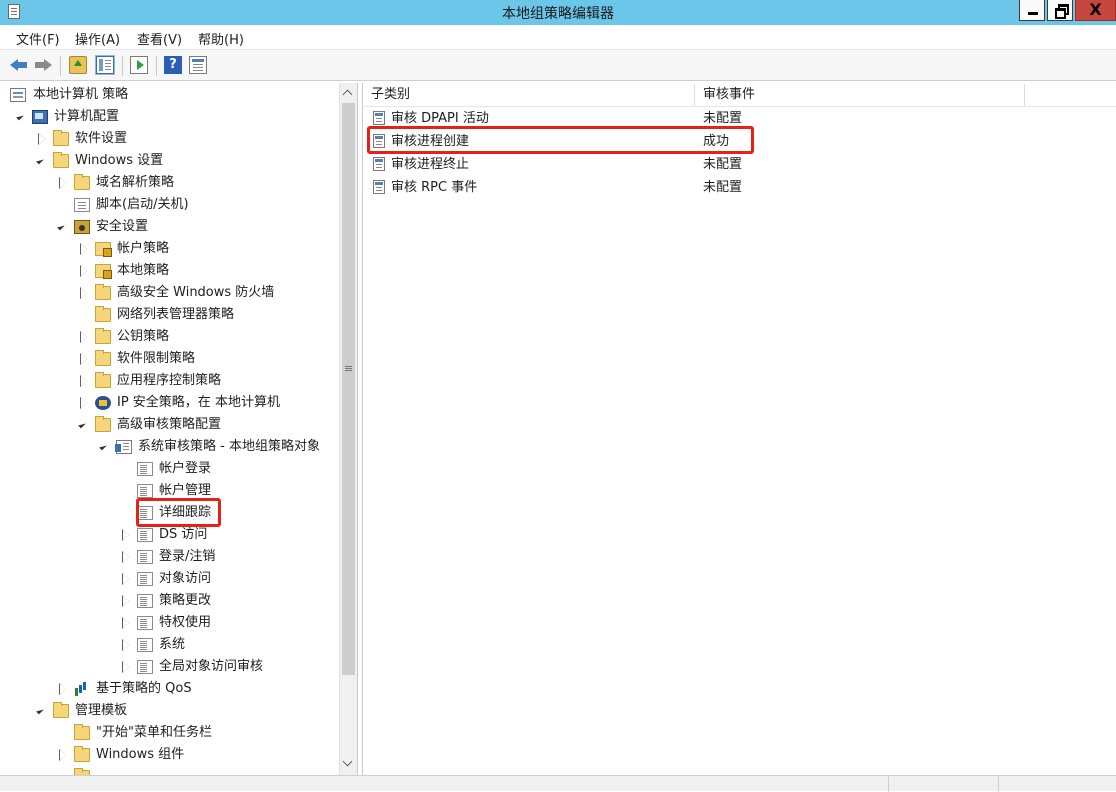 This screenshot has width=1116, height=792. What do you see at coordinates (19, 65) in the screenshot?
I see `back-arrow-icon` at bounding box center [19, 65].